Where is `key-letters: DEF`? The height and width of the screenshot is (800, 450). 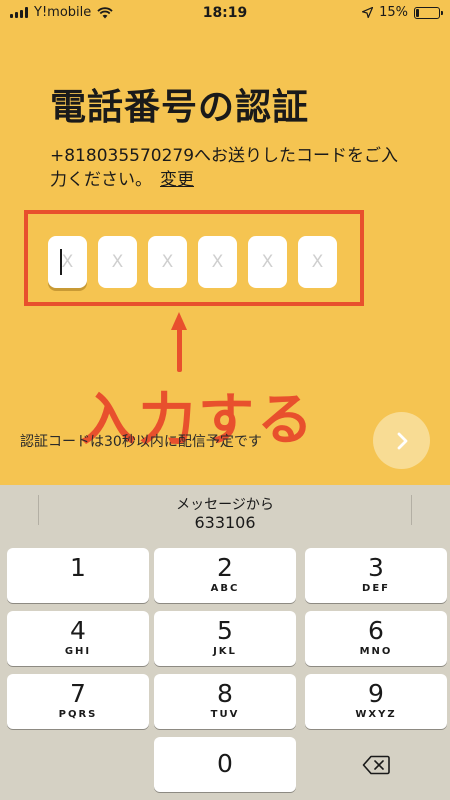 key-letters: DEF is located at coordinates (376, 588).